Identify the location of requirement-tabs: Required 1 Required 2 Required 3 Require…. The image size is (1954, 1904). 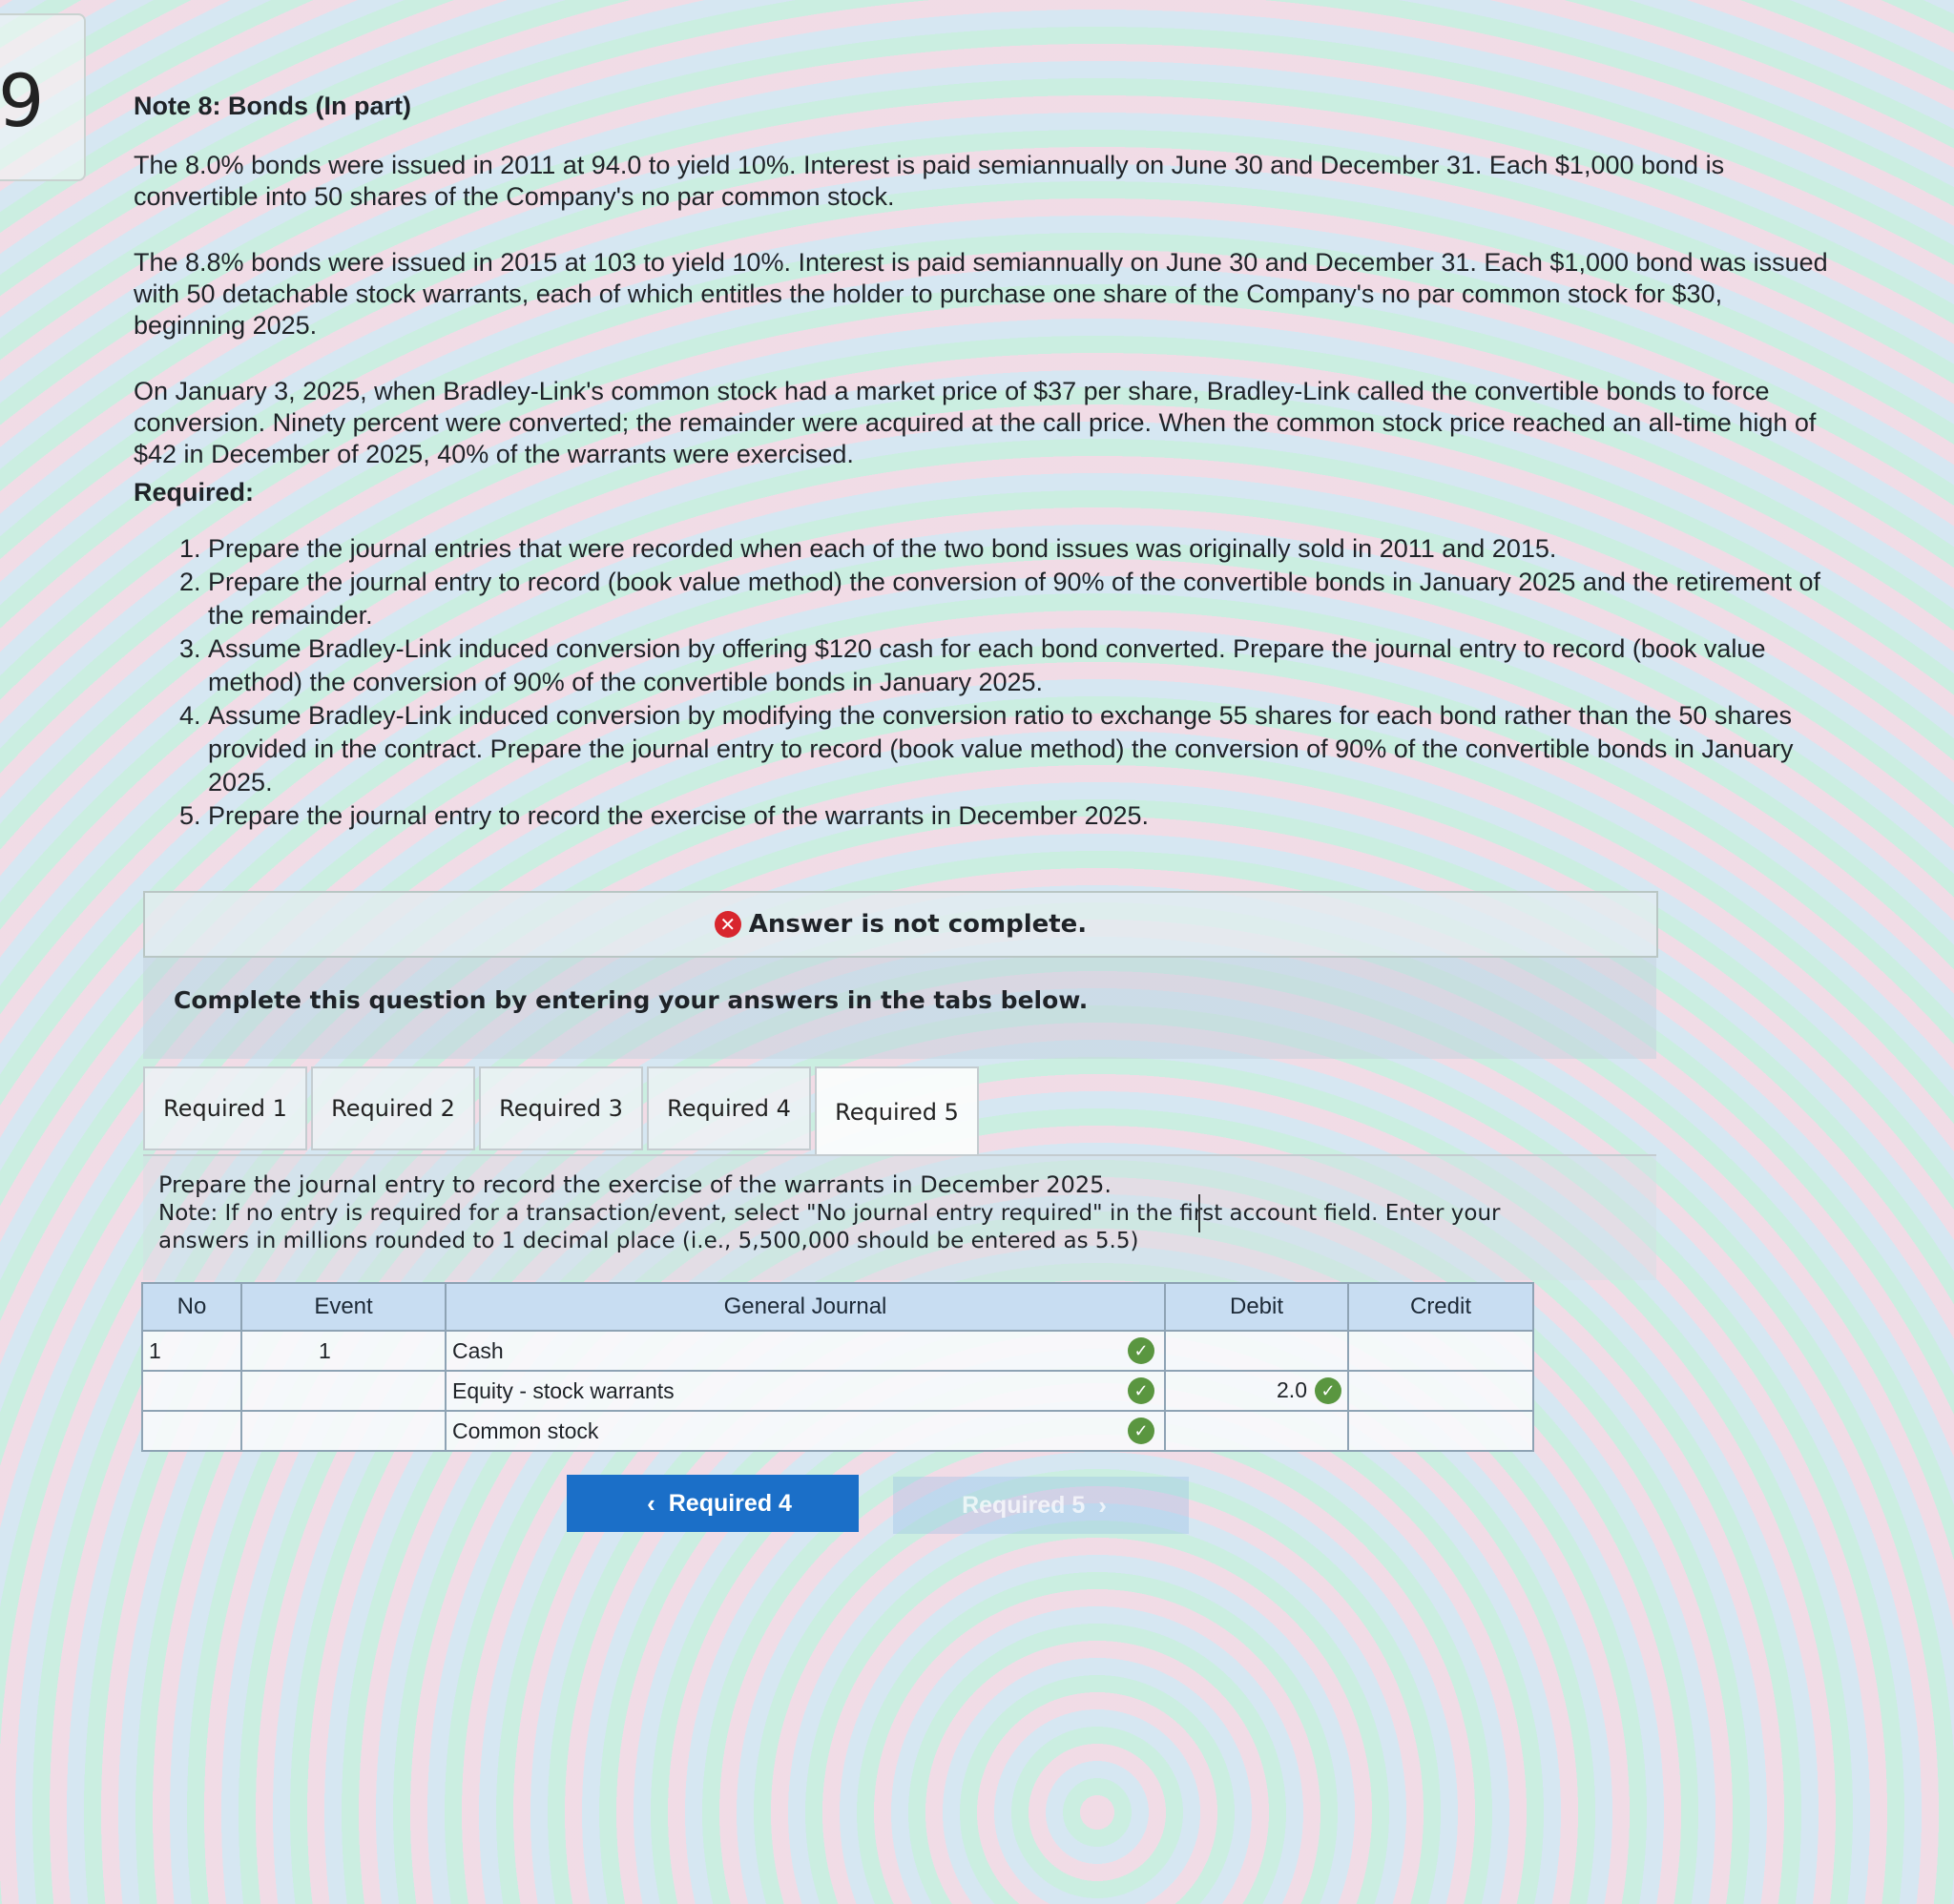
(563, 1111).